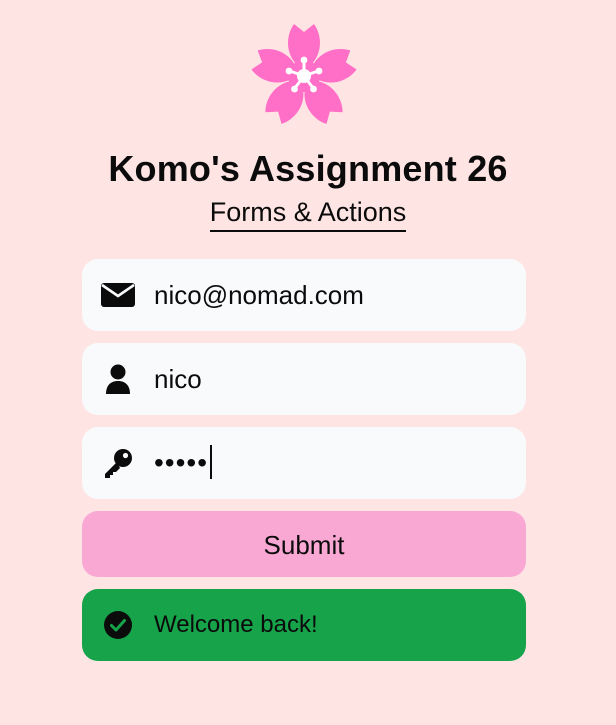 This screenshot has width=616, height=725. Describe the element at coordinates (236, 624) in the screenshot. I see `success-text: Welcome back!` at that location.